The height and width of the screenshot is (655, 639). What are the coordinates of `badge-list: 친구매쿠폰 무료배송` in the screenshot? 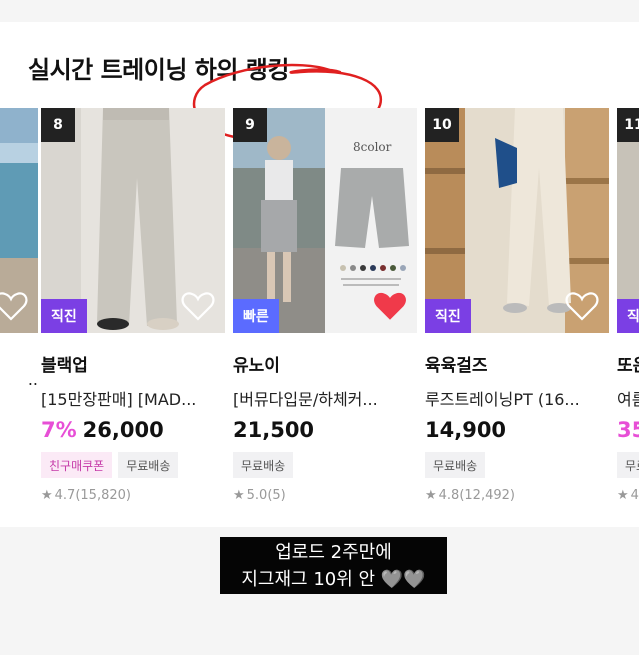 It's located at (133, 465).